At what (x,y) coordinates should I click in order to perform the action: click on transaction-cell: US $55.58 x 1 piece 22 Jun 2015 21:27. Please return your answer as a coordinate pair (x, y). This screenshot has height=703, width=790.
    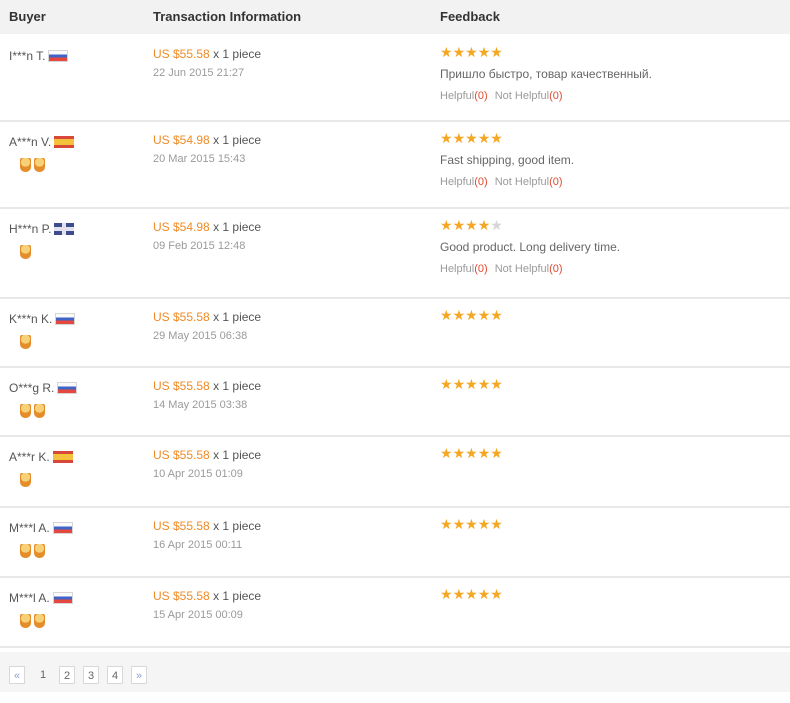
    Looking at the image, I should click on (207, 63).